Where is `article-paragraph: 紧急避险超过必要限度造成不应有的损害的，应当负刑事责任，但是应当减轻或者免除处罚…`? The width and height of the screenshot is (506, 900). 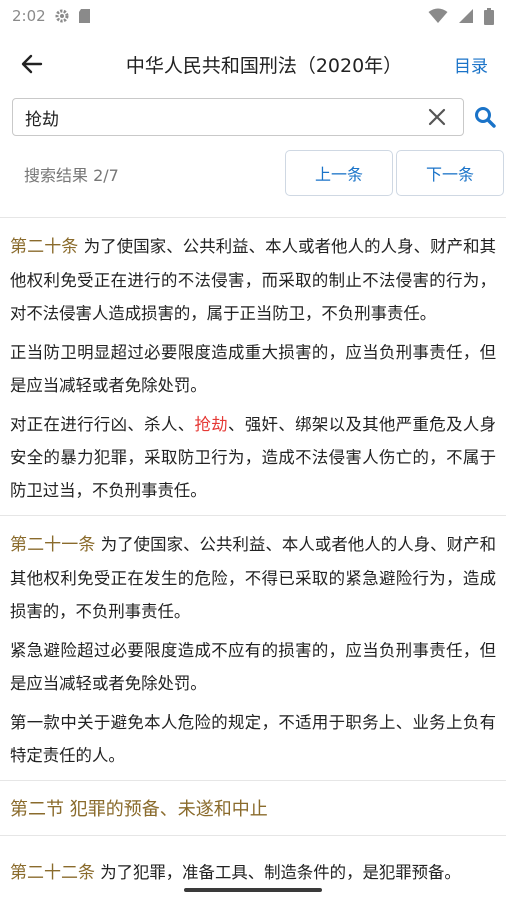 article-paragraph: 紧急避险超过必要限度造成不应有的损害的，应当负刑事责任，但是应当减轻或者免除处罚… is located at coordinates (253, 667).